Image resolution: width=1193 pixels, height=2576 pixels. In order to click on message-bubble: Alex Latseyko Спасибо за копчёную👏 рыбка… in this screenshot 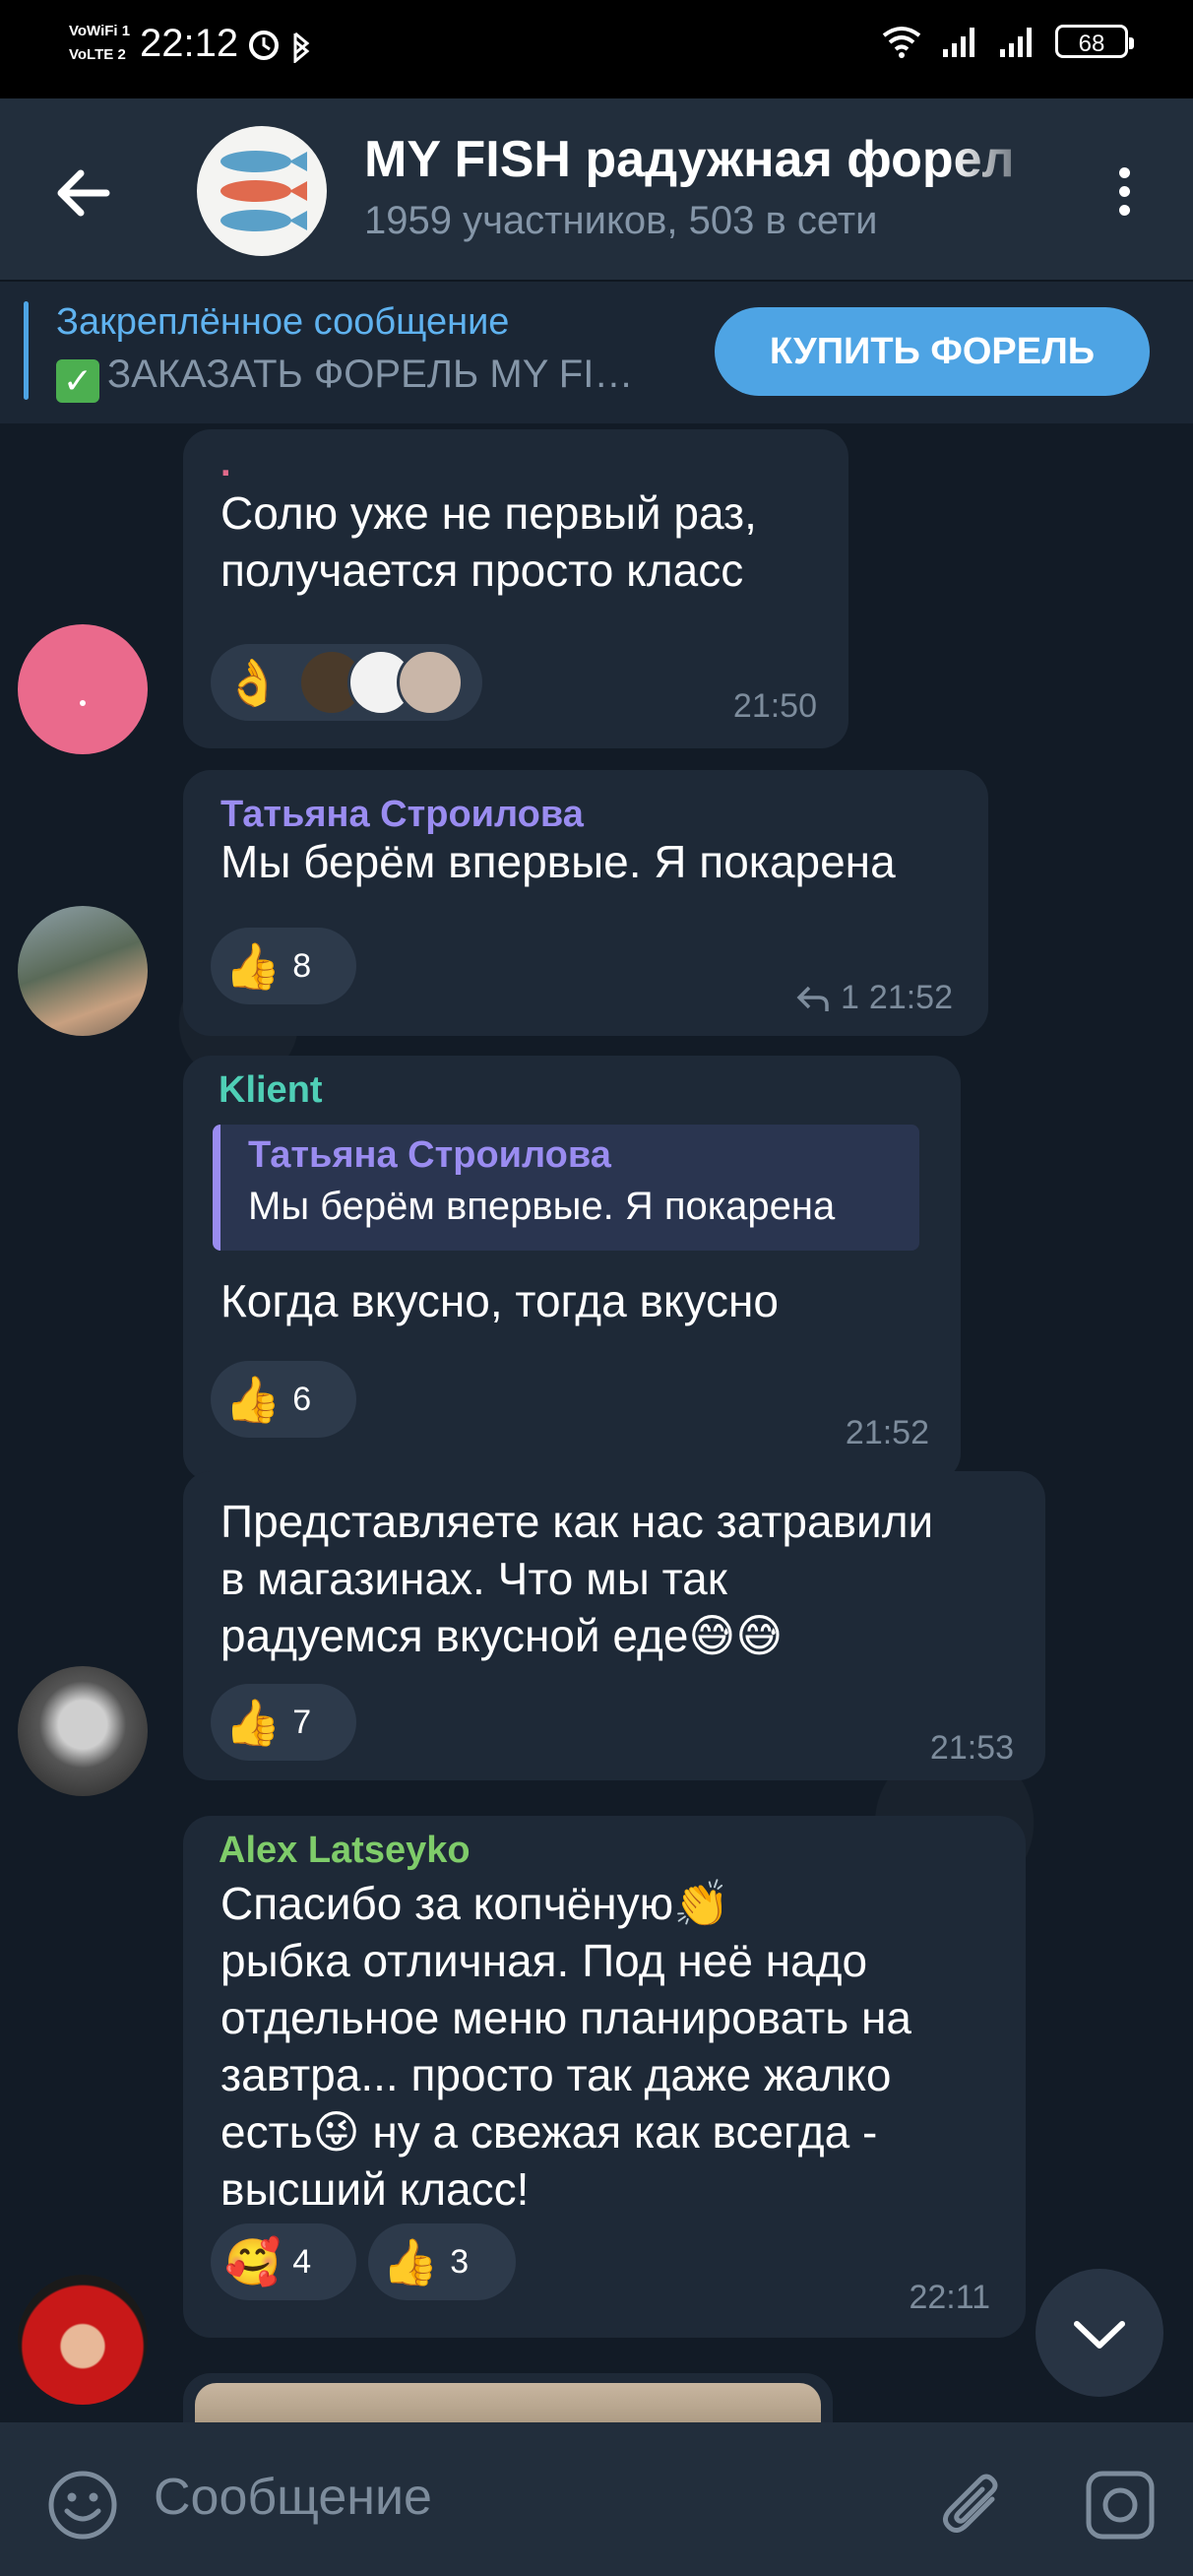, I will do `click(604, 2077)`.